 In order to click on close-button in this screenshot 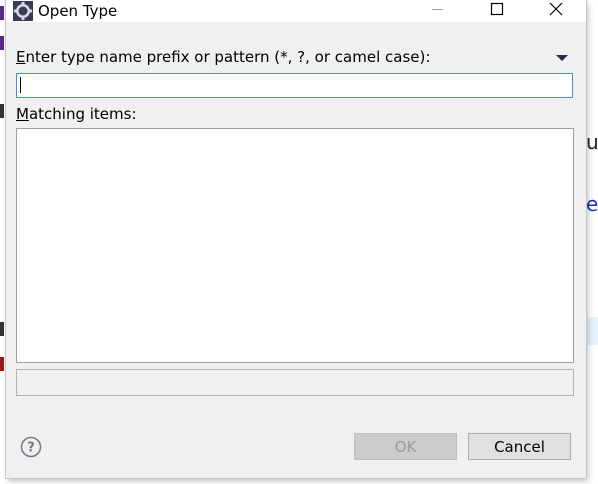, I will do `click(557, 11)`.